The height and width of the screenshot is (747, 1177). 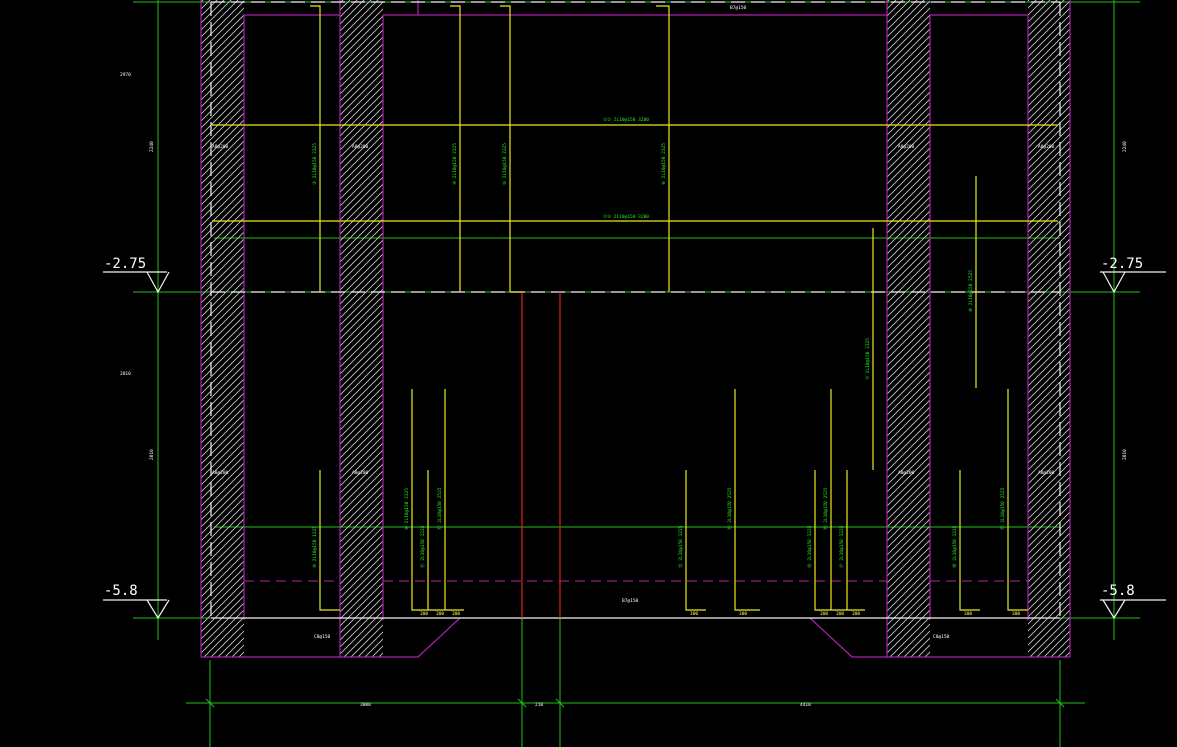 I want to click on rebar-label-v5: ⑦ 2L10@150 2325, so click(x=868, y=359).